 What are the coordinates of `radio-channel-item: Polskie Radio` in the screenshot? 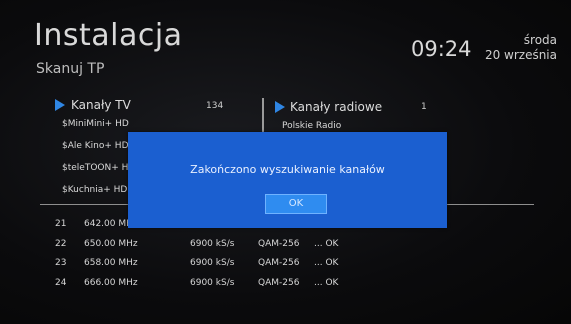 It's located at (312, 126).